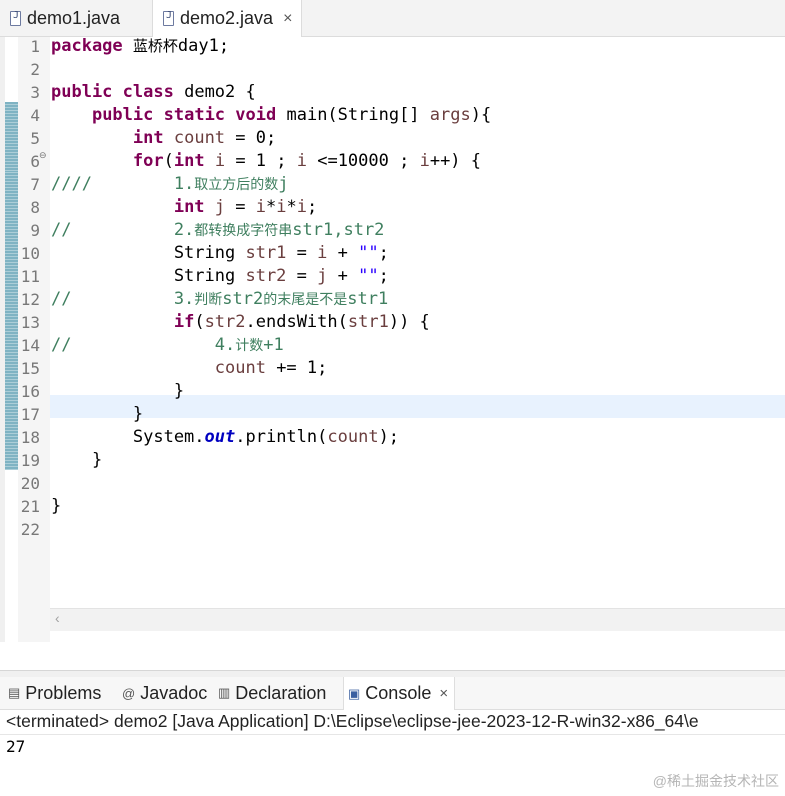  I want to click on tab-demo2-java: demo2.java ×, so click(227, 18).